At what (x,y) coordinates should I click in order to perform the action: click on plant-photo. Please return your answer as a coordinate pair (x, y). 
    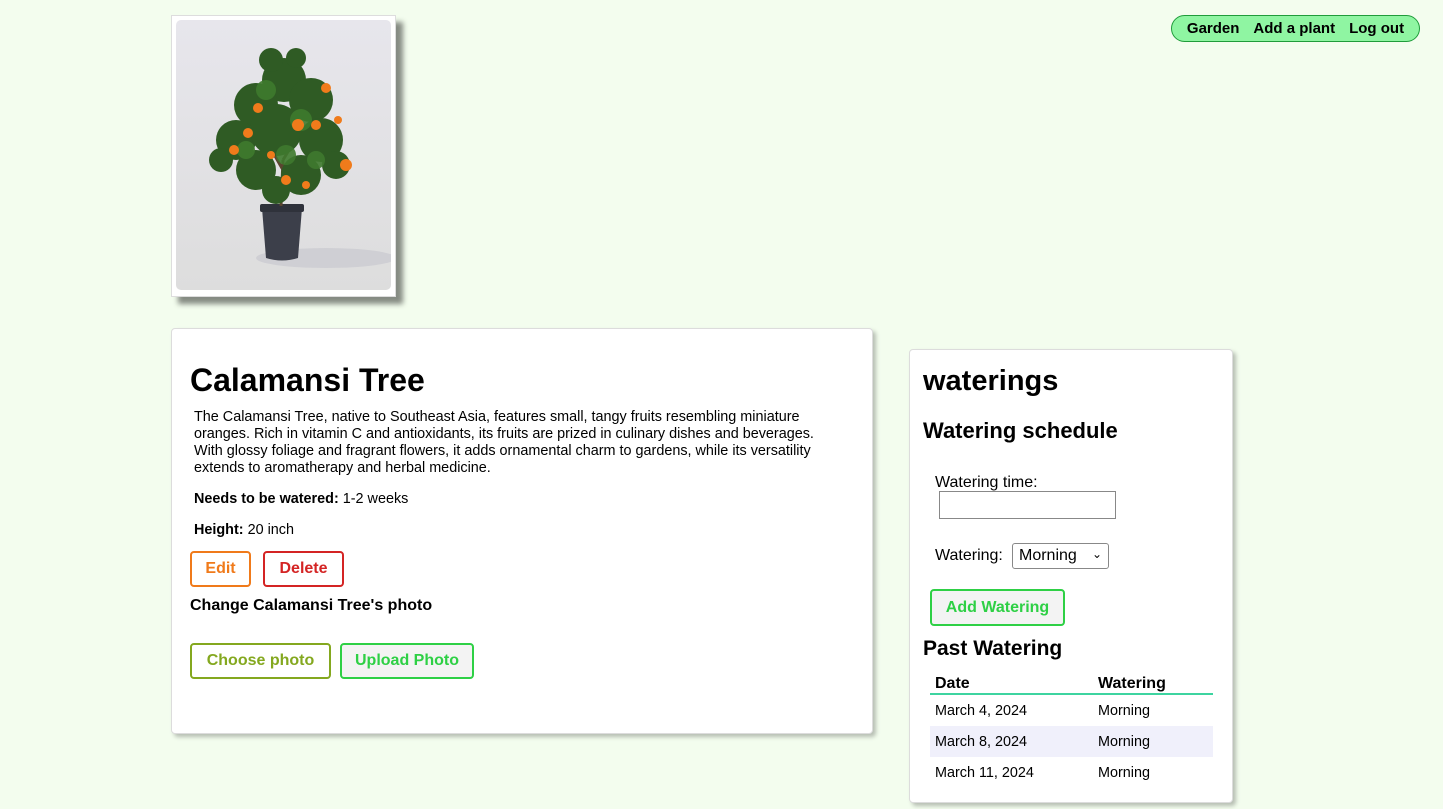
    Looking at the image, I should click on (283, 155).